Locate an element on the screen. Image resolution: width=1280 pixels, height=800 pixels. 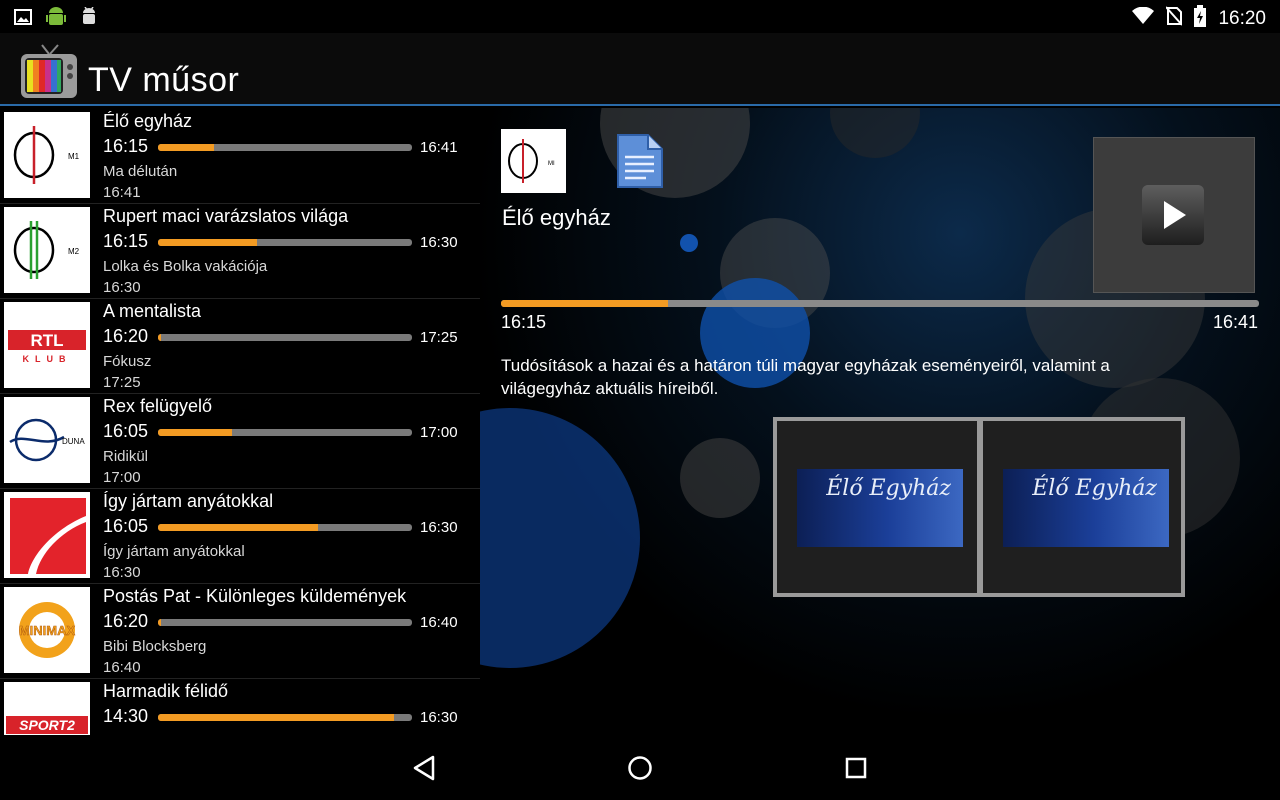
next-program-title: Így jártam anyátokkal is located at coordinates (174, 551).